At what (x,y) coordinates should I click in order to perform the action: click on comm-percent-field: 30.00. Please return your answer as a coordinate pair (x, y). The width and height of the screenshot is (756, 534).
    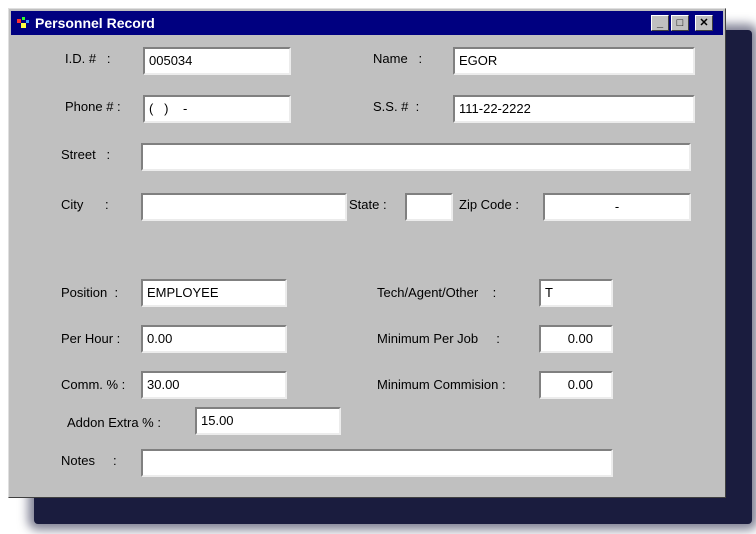
    Looking at the image, I should click on (214, 385).